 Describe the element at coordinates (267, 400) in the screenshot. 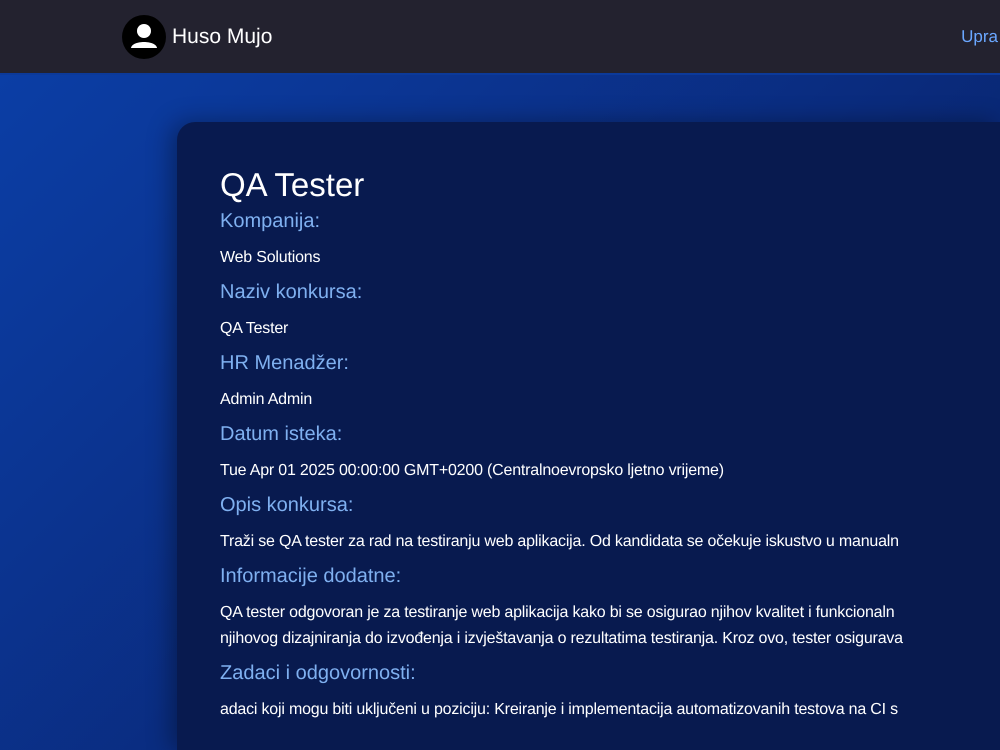

I see `field-value: Admin Admin` at that location.